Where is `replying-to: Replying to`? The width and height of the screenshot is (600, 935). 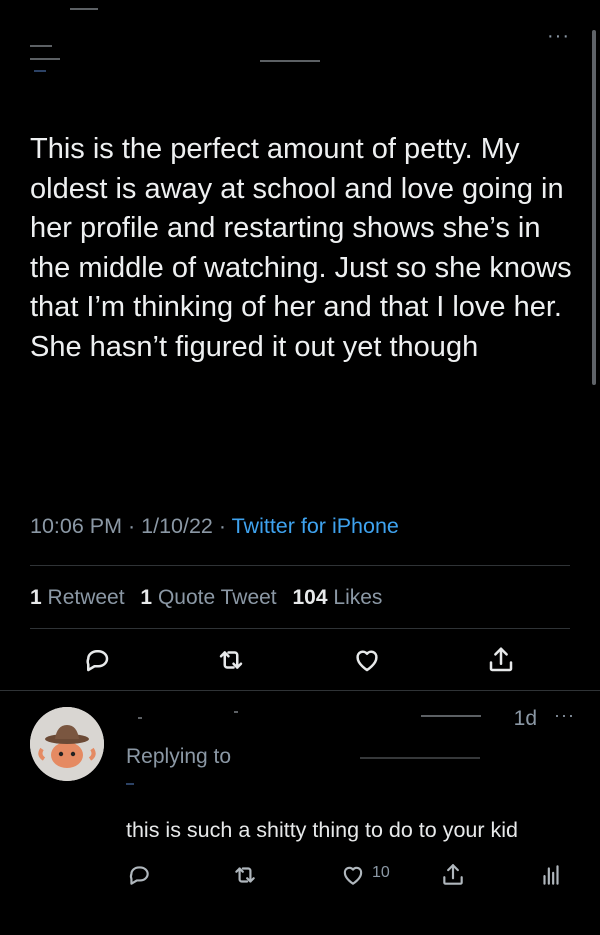
replying-to: Replying to is located at coordinates (178, 757).